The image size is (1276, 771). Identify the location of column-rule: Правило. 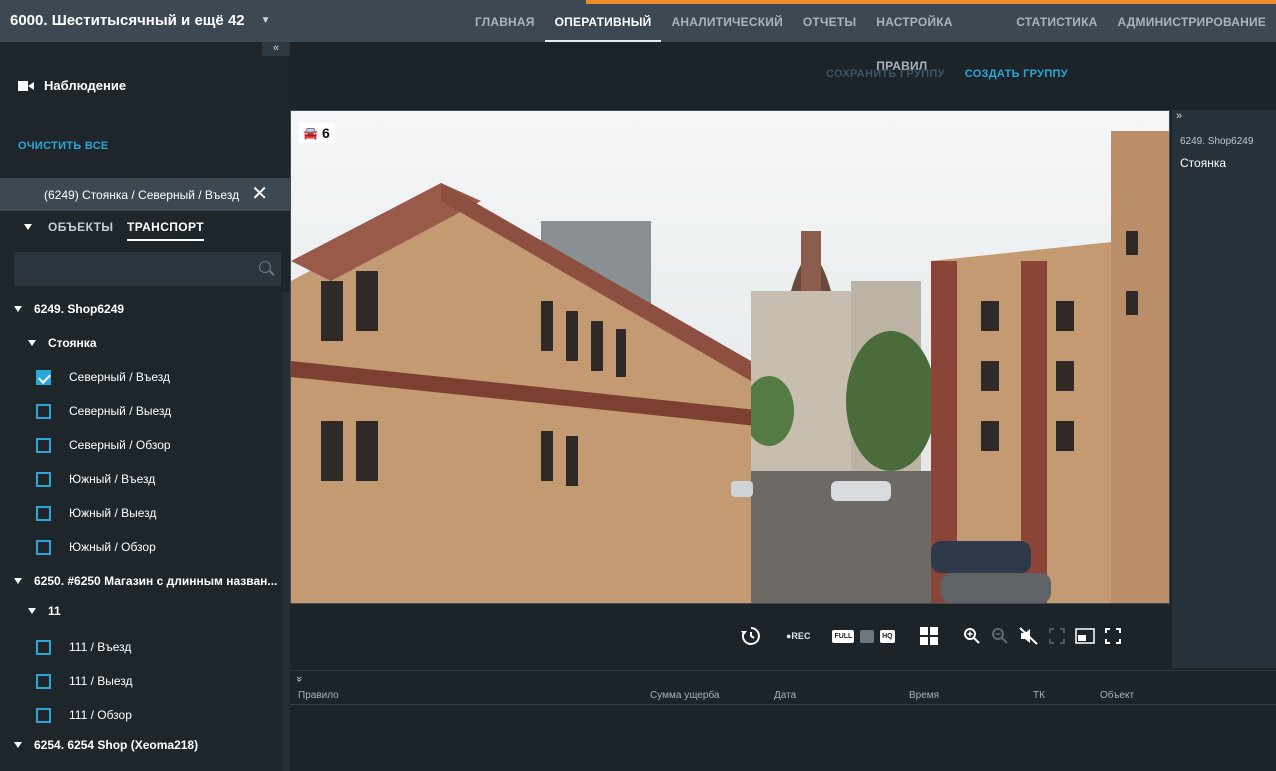
(318, 695).